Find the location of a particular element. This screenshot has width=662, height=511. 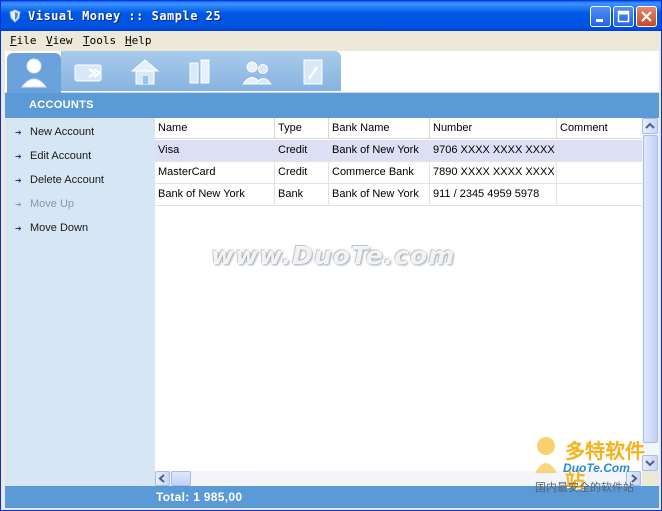

title-bar: Visual Money :: Sample 25 is located at coordinates (331, 16).